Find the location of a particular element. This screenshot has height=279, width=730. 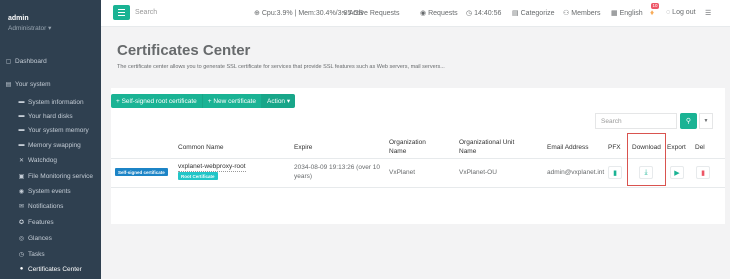

sidebar-item-notifications: ✉ Notifications is located at coordinates (50, 206).